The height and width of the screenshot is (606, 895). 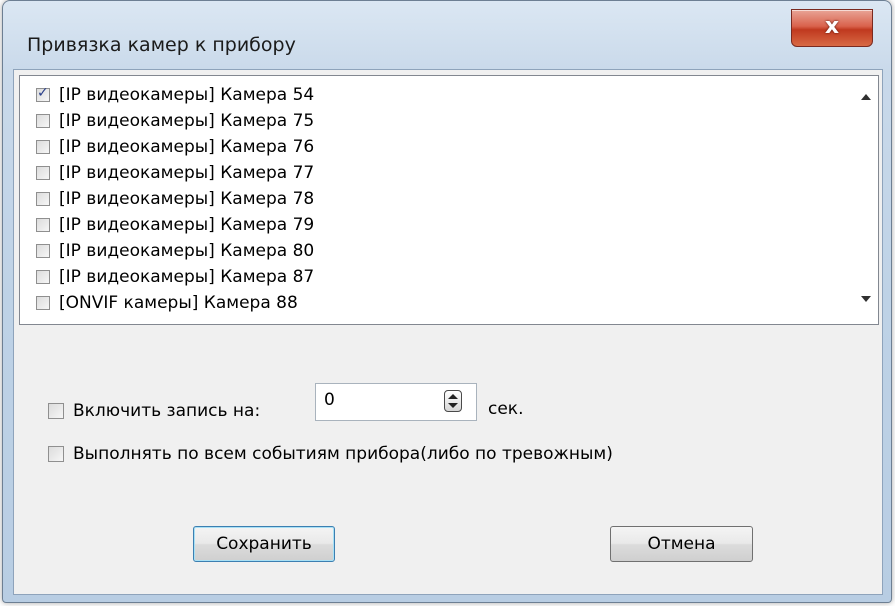 I want to click on seconds-unit-label: сек., so click(x=506, y=409).